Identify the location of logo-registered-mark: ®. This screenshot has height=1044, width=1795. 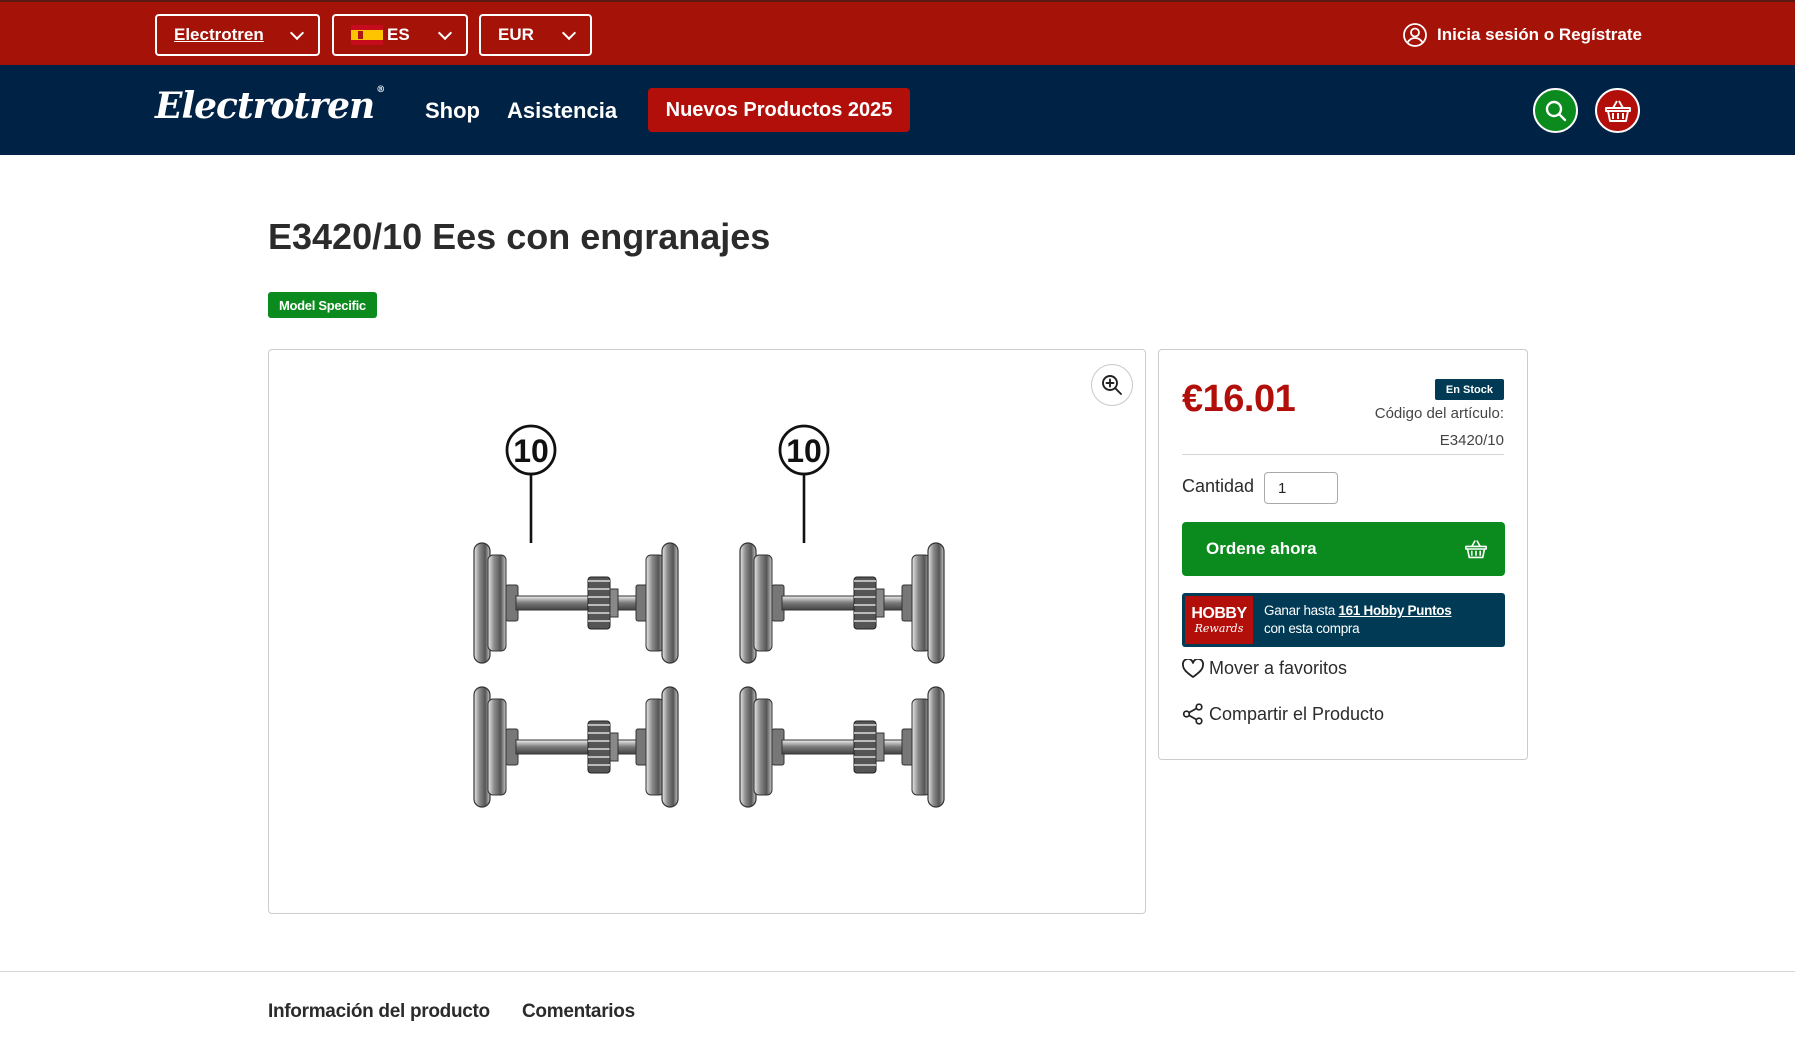
(380, 90).